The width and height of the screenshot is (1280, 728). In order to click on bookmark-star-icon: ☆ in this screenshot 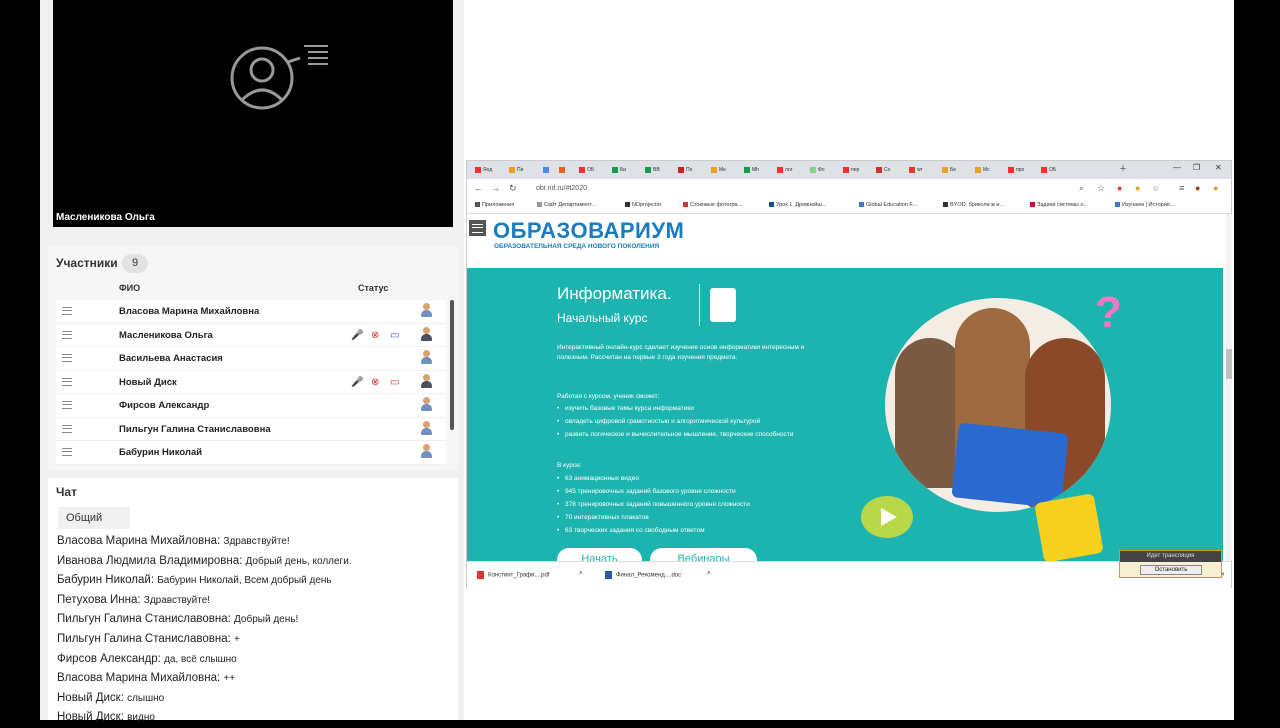, I will do `click(1101, 188)`.